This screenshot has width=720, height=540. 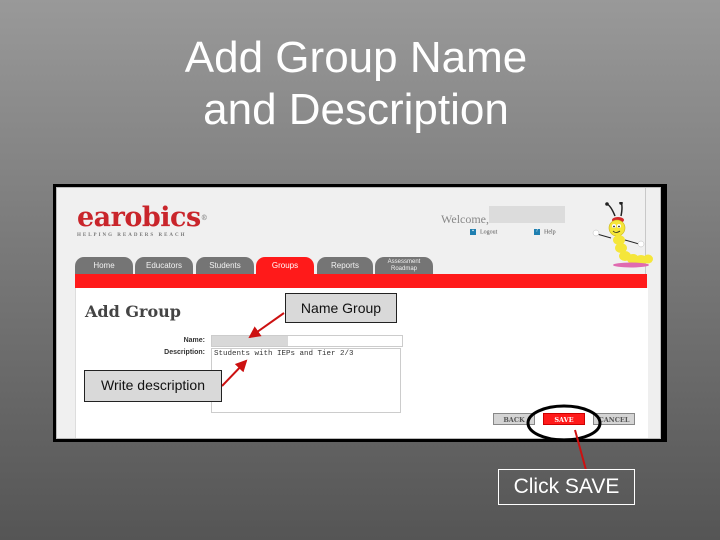 What do you see at coordinates (564, 423) in the screenshot?
I see `save-highlight-circle` at bounding box center [564, 423].